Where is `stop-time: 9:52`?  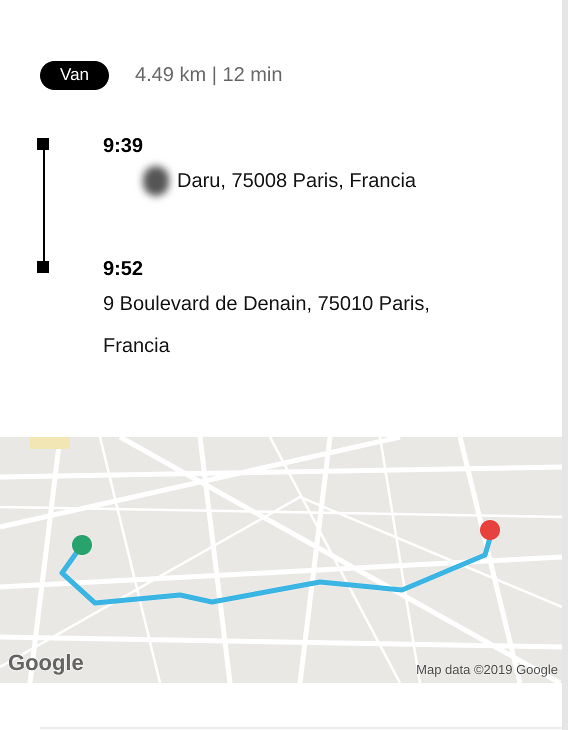 stop-time: 9:52 is located at coordinates (123, 269).